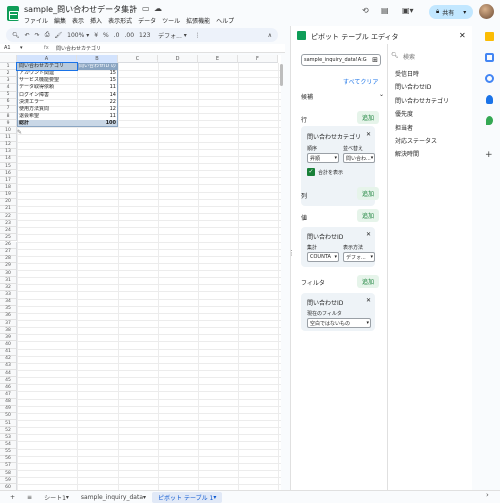 The width and height of the screenshot is (500, 503). Describe the element at coordinates (8, 152) in the screenshot. I see `row-header: 13` at that location.